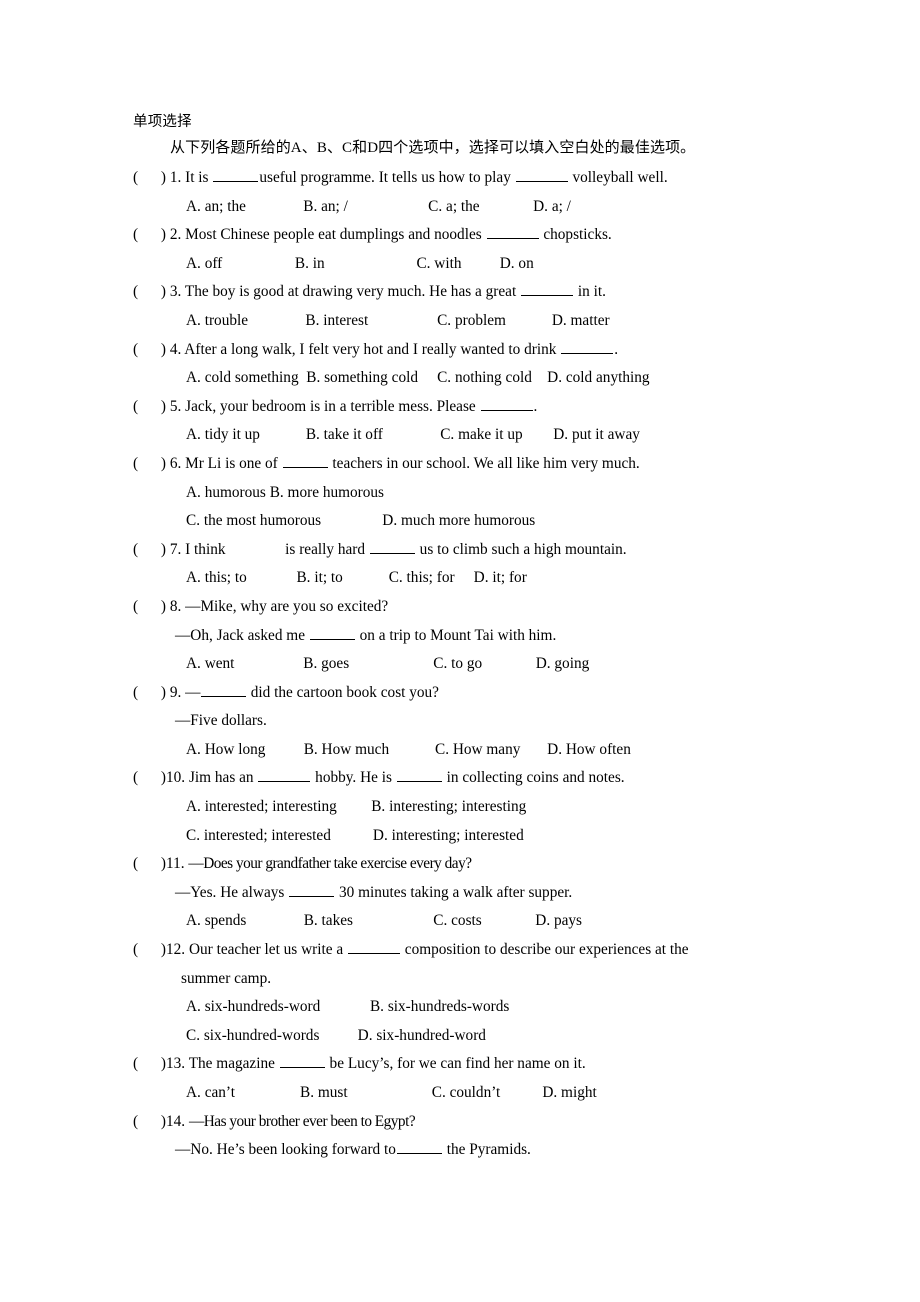 The width and height of the screenshot is (920, 1302). Describe the element at coordinates (388, 664) in the screenshot. I see `question-8-options: A. went B. goes C. to go D. going` at that location.